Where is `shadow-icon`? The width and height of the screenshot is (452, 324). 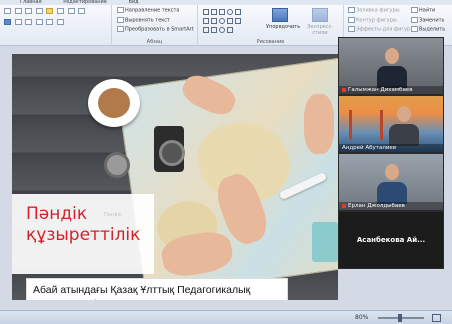
shadow-icon is located at coordinates (29, 11).